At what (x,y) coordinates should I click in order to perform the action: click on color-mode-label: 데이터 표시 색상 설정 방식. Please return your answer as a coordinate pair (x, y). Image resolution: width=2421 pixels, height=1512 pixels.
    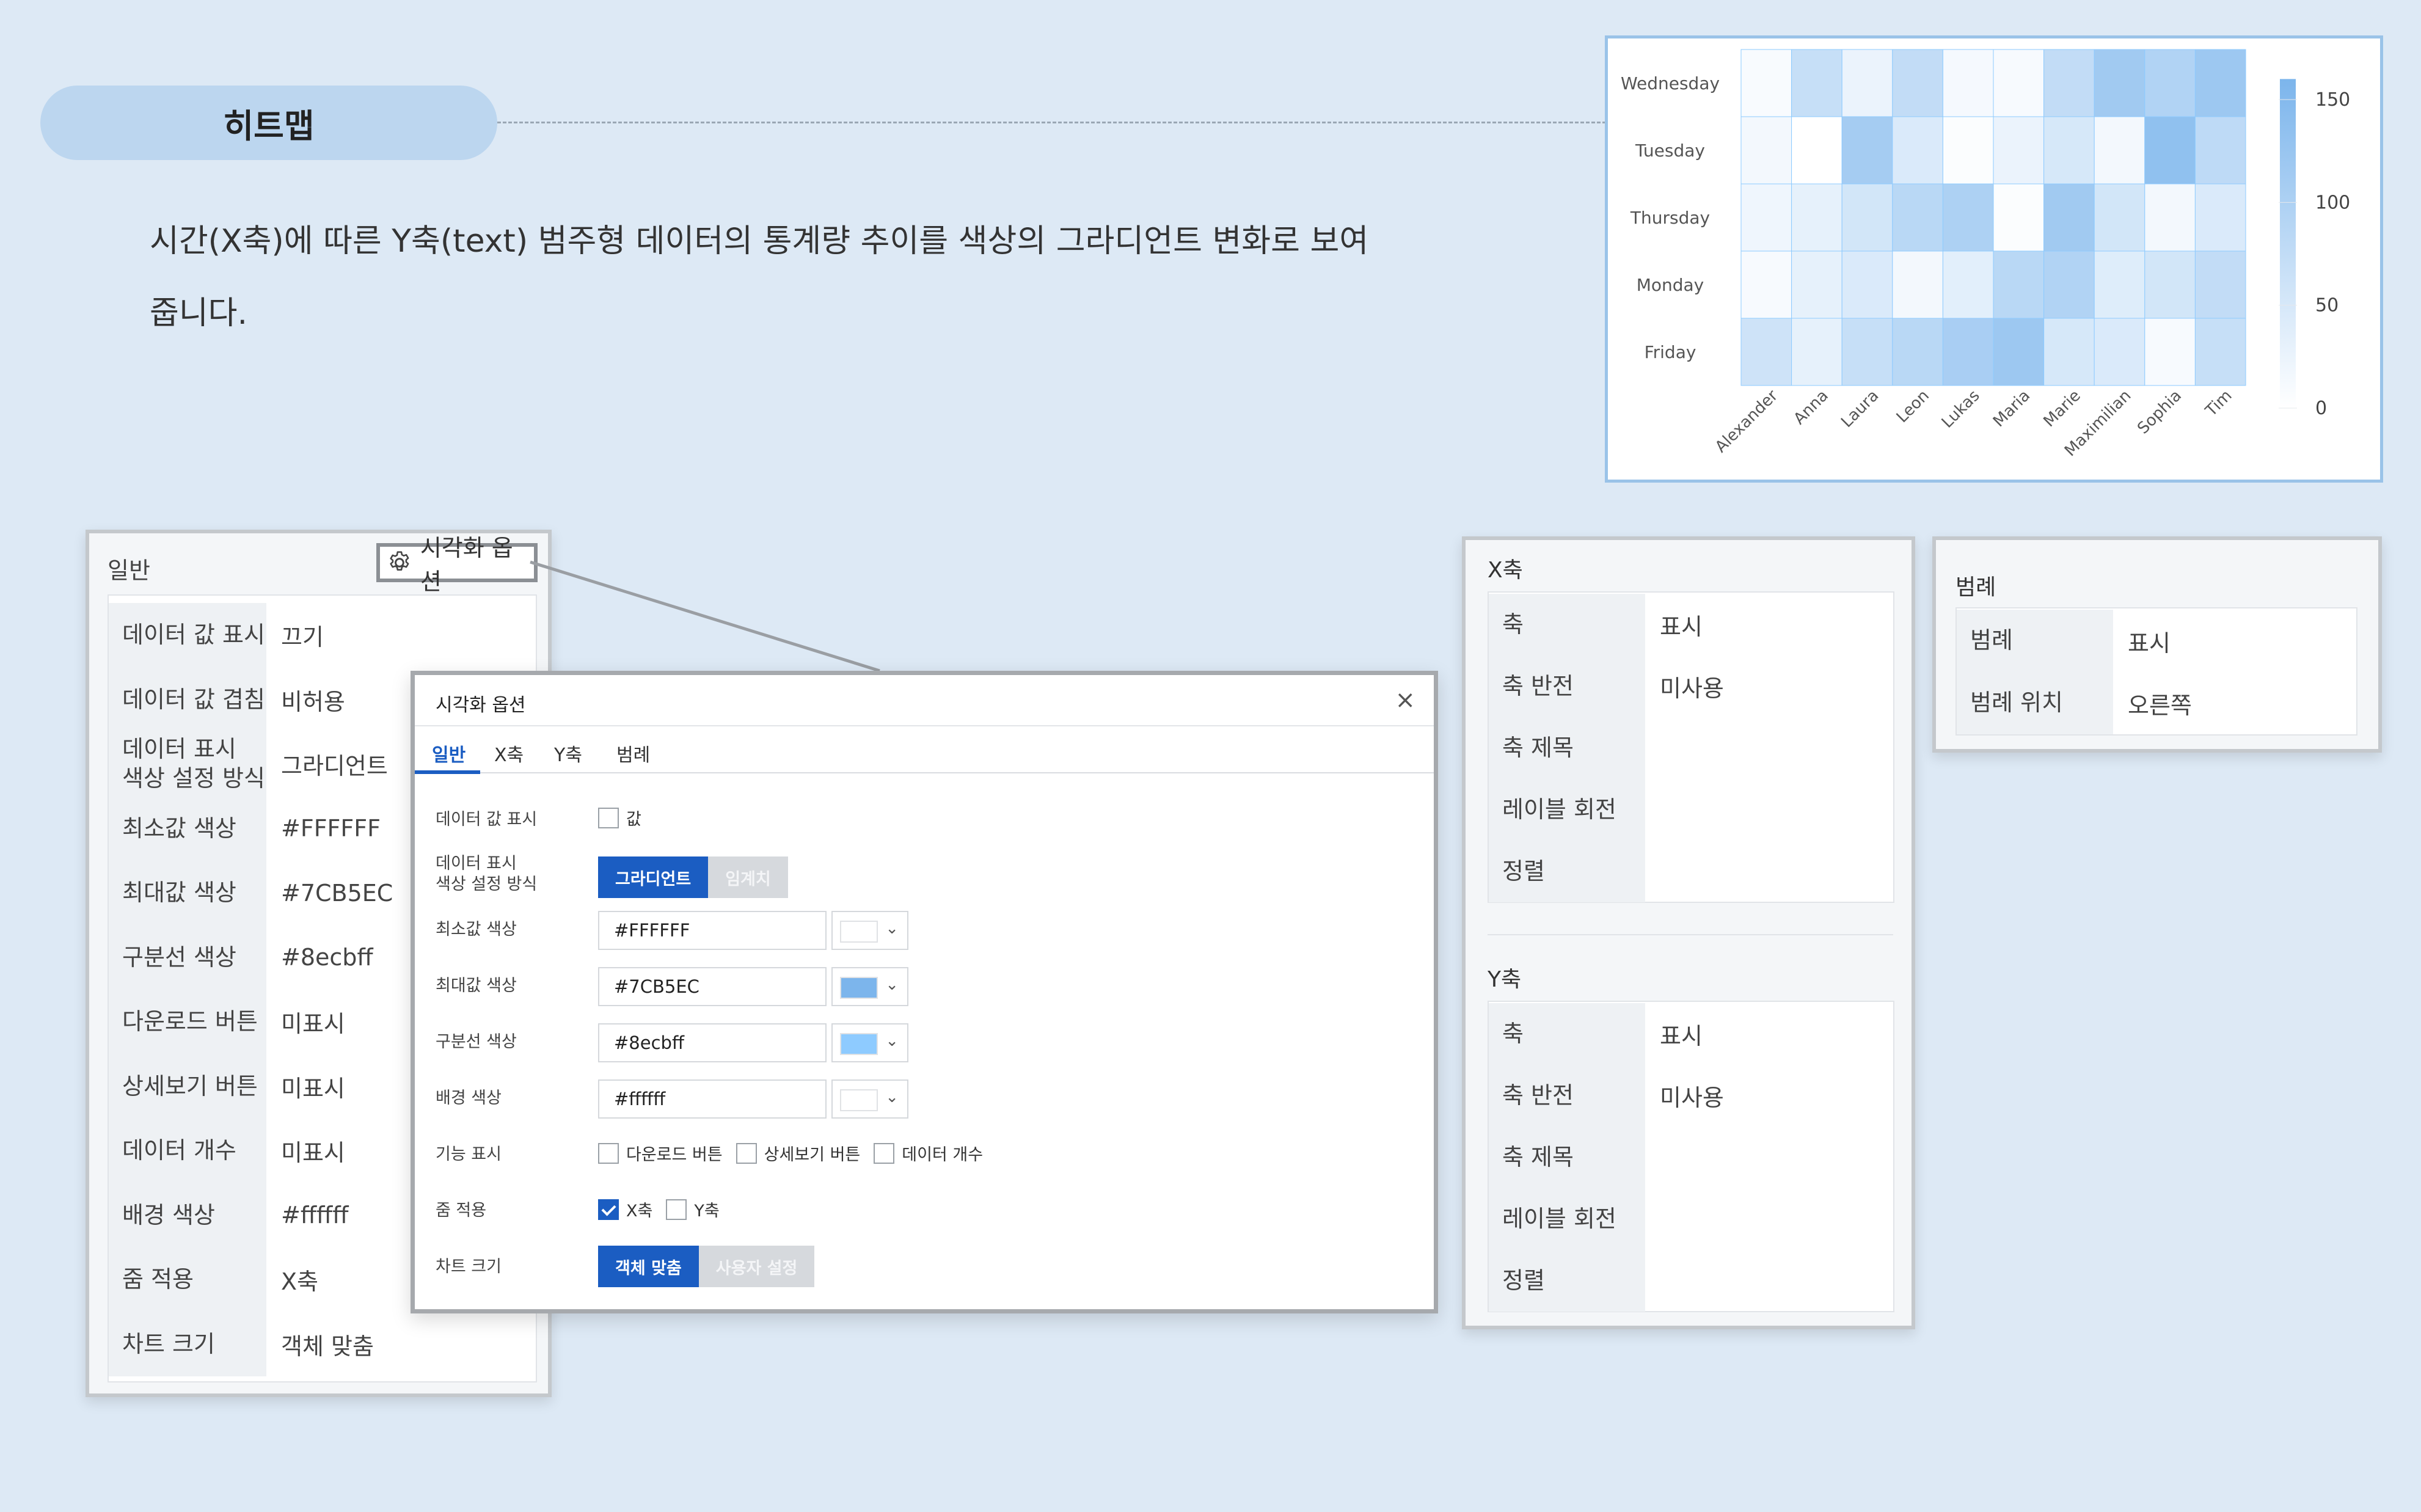
    Looking at the image, I should click on (487, 874).